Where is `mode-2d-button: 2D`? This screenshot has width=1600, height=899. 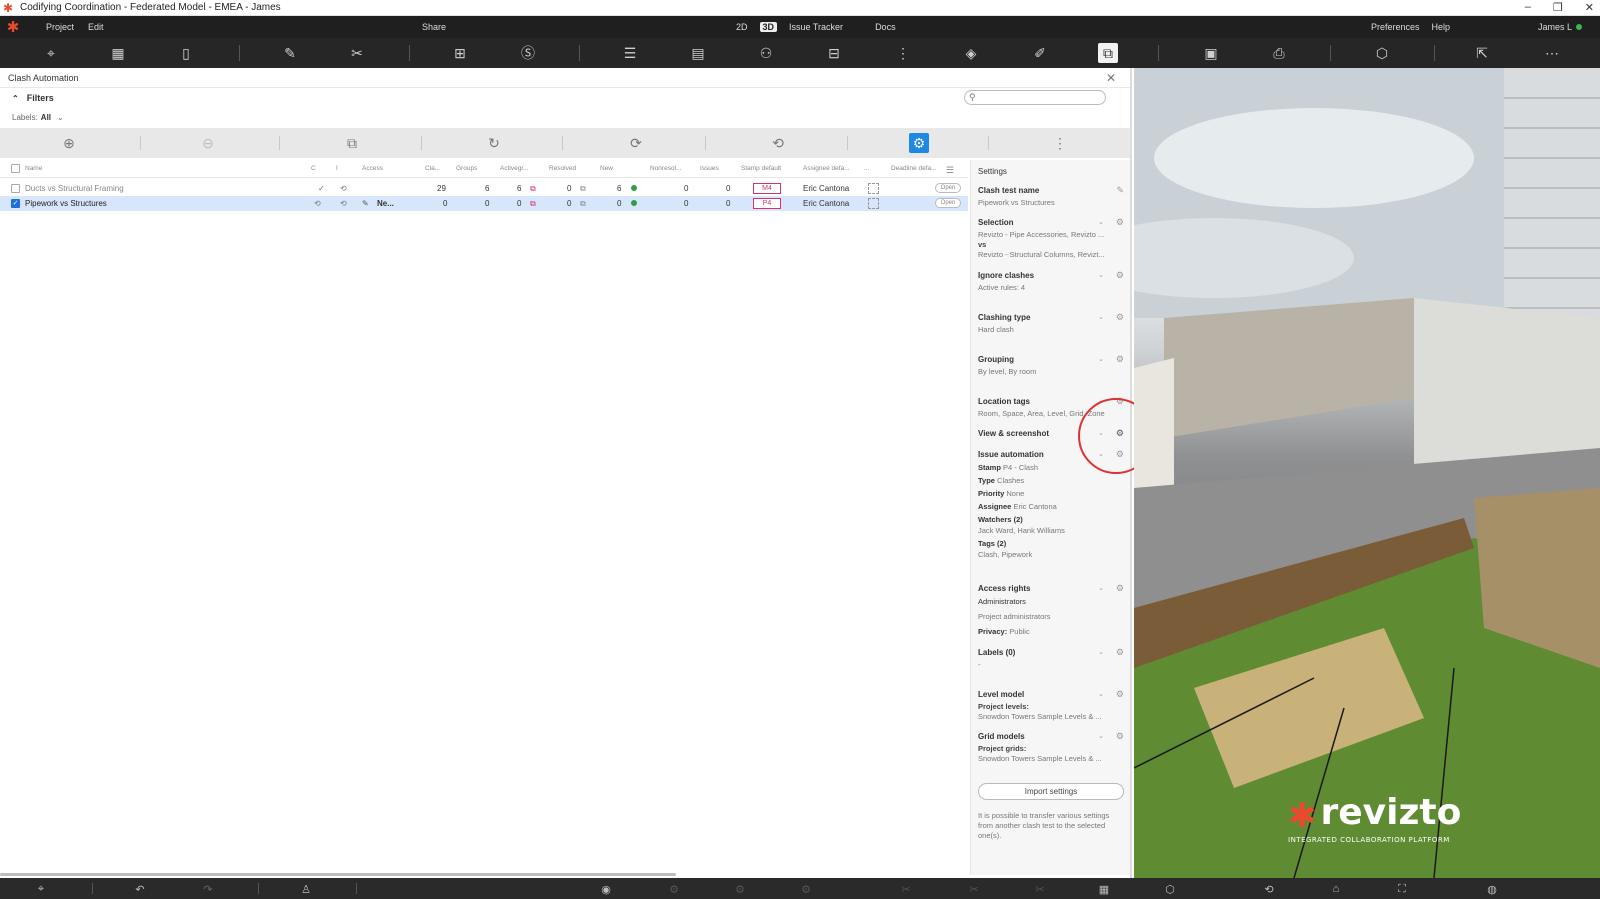
mode-2d-button: 2D is located at coordinates (742, 27).